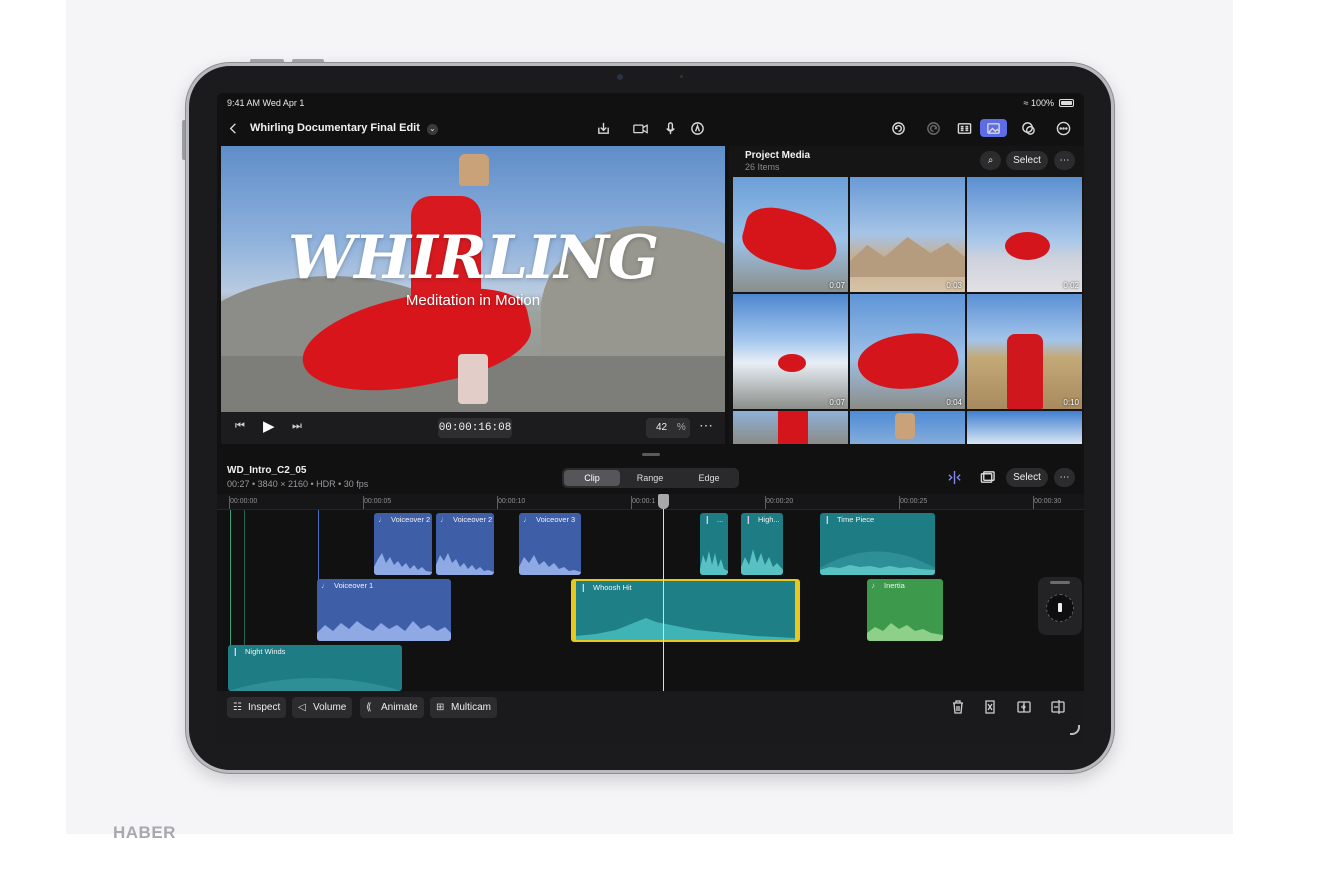  What do you see at coordinates (1075, 730) in the screenshot?
I see `resize-corner-icon` at bounding box center [1075, 730].